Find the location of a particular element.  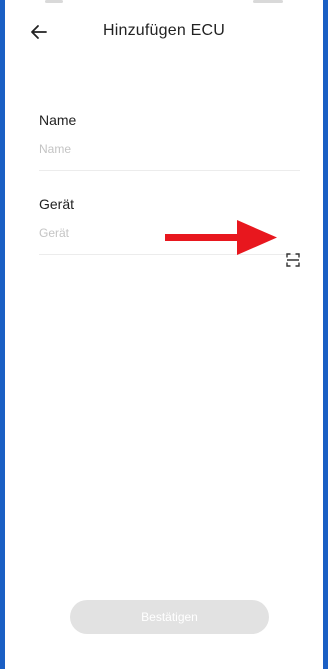

name-divider is located at coordinates (169, 170).